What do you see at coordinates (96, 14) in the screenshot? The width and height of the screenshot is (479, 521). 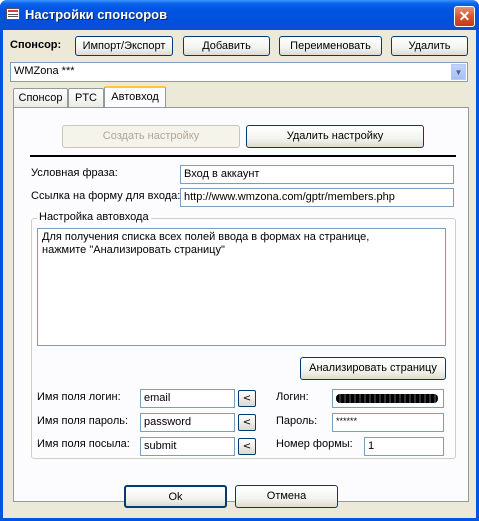 I see `window-title: Настройки спонсоров` at bounding box center [96, 14].